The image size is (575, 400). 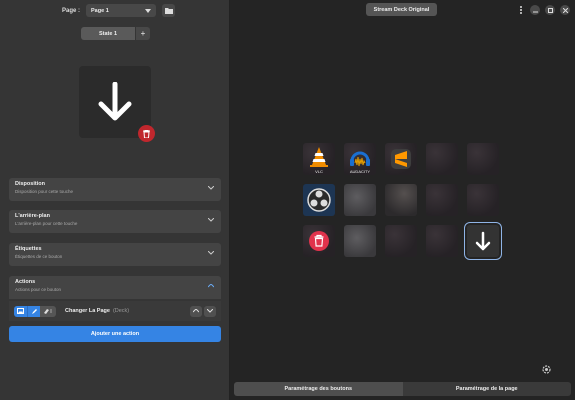 What do you see at coordinates (360, 171) in the screenshot?
I see `key-label: AUDACITY` at bounding box center [360, 171].